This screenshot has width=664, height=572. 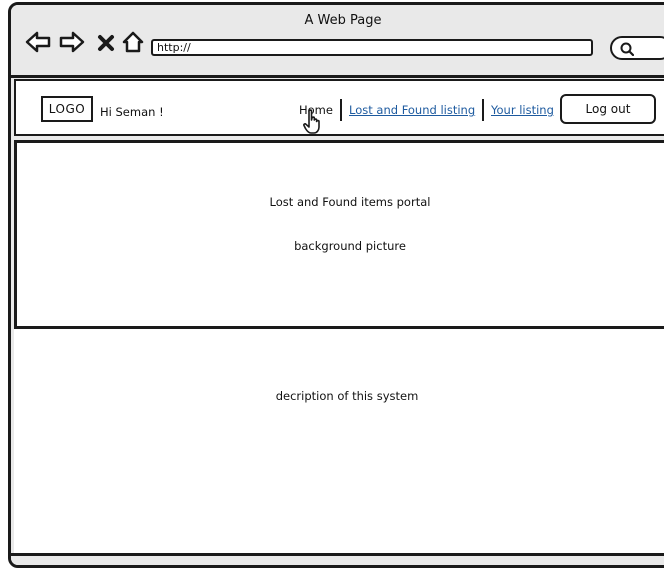 I want to click on hero-background-note: background picture, so click(x=350, y=246).